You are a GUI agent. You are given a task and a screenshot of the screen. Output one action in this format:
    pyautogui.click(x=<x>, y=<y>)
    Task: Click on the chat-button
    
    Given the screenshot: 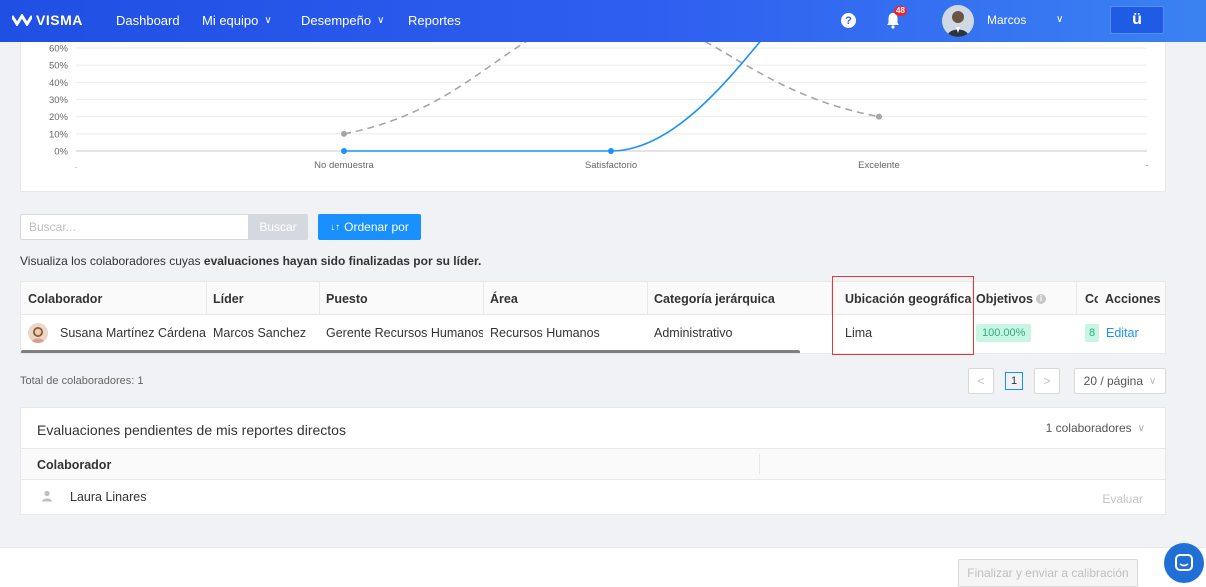 What is the action you would take?
    pyautogui.click(x=1184, y=563)
    